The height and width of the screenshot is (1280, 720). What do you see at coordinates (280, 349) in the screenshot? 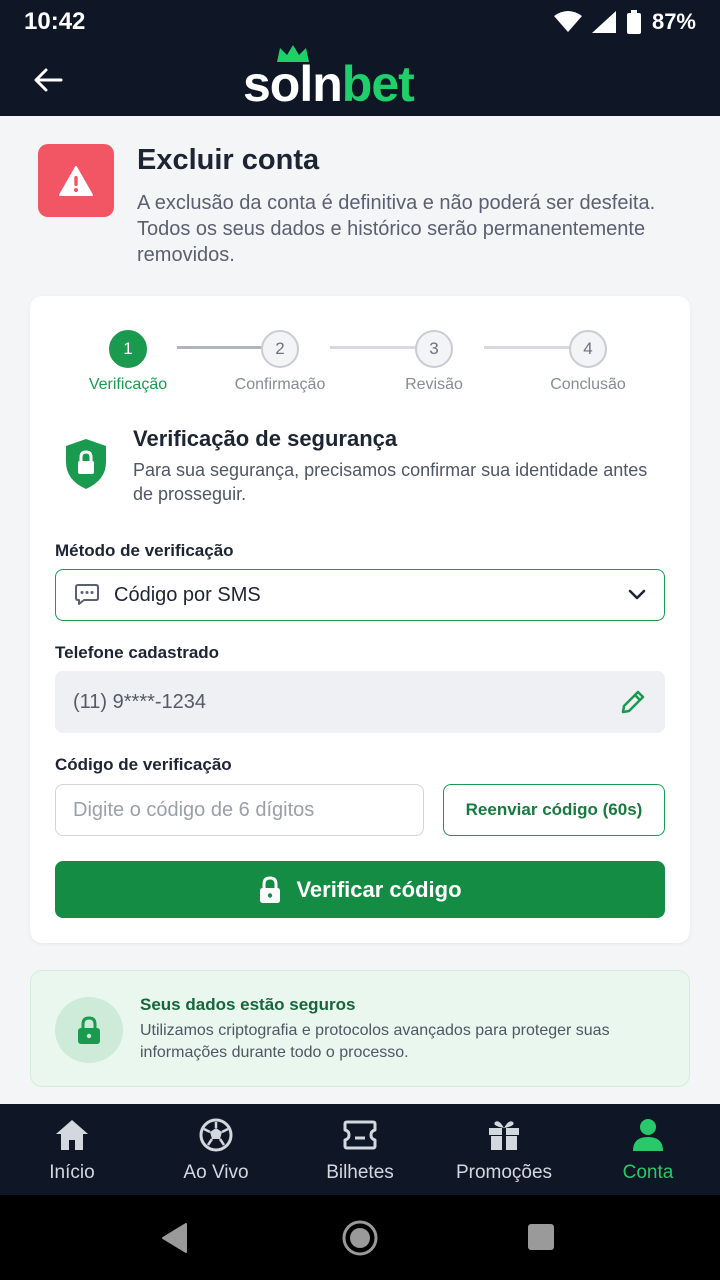
I see `step-2-circle: 2` at bounding box center [280, 349].